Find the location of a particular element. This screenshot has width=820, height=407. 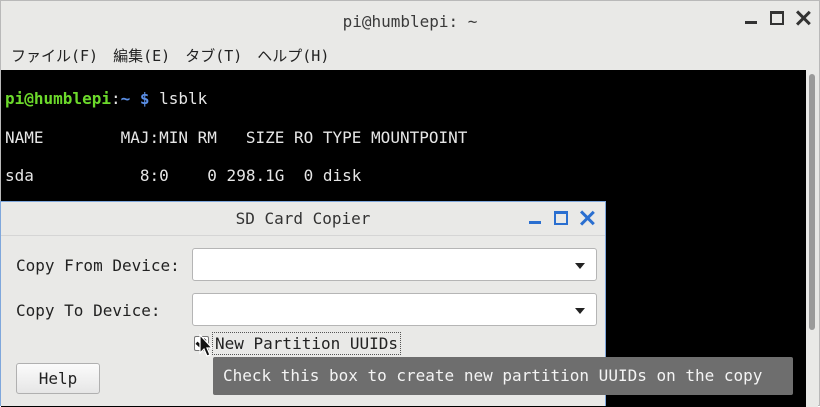

prompt-user: pi@humblepi is located at coordinates (58, 99).